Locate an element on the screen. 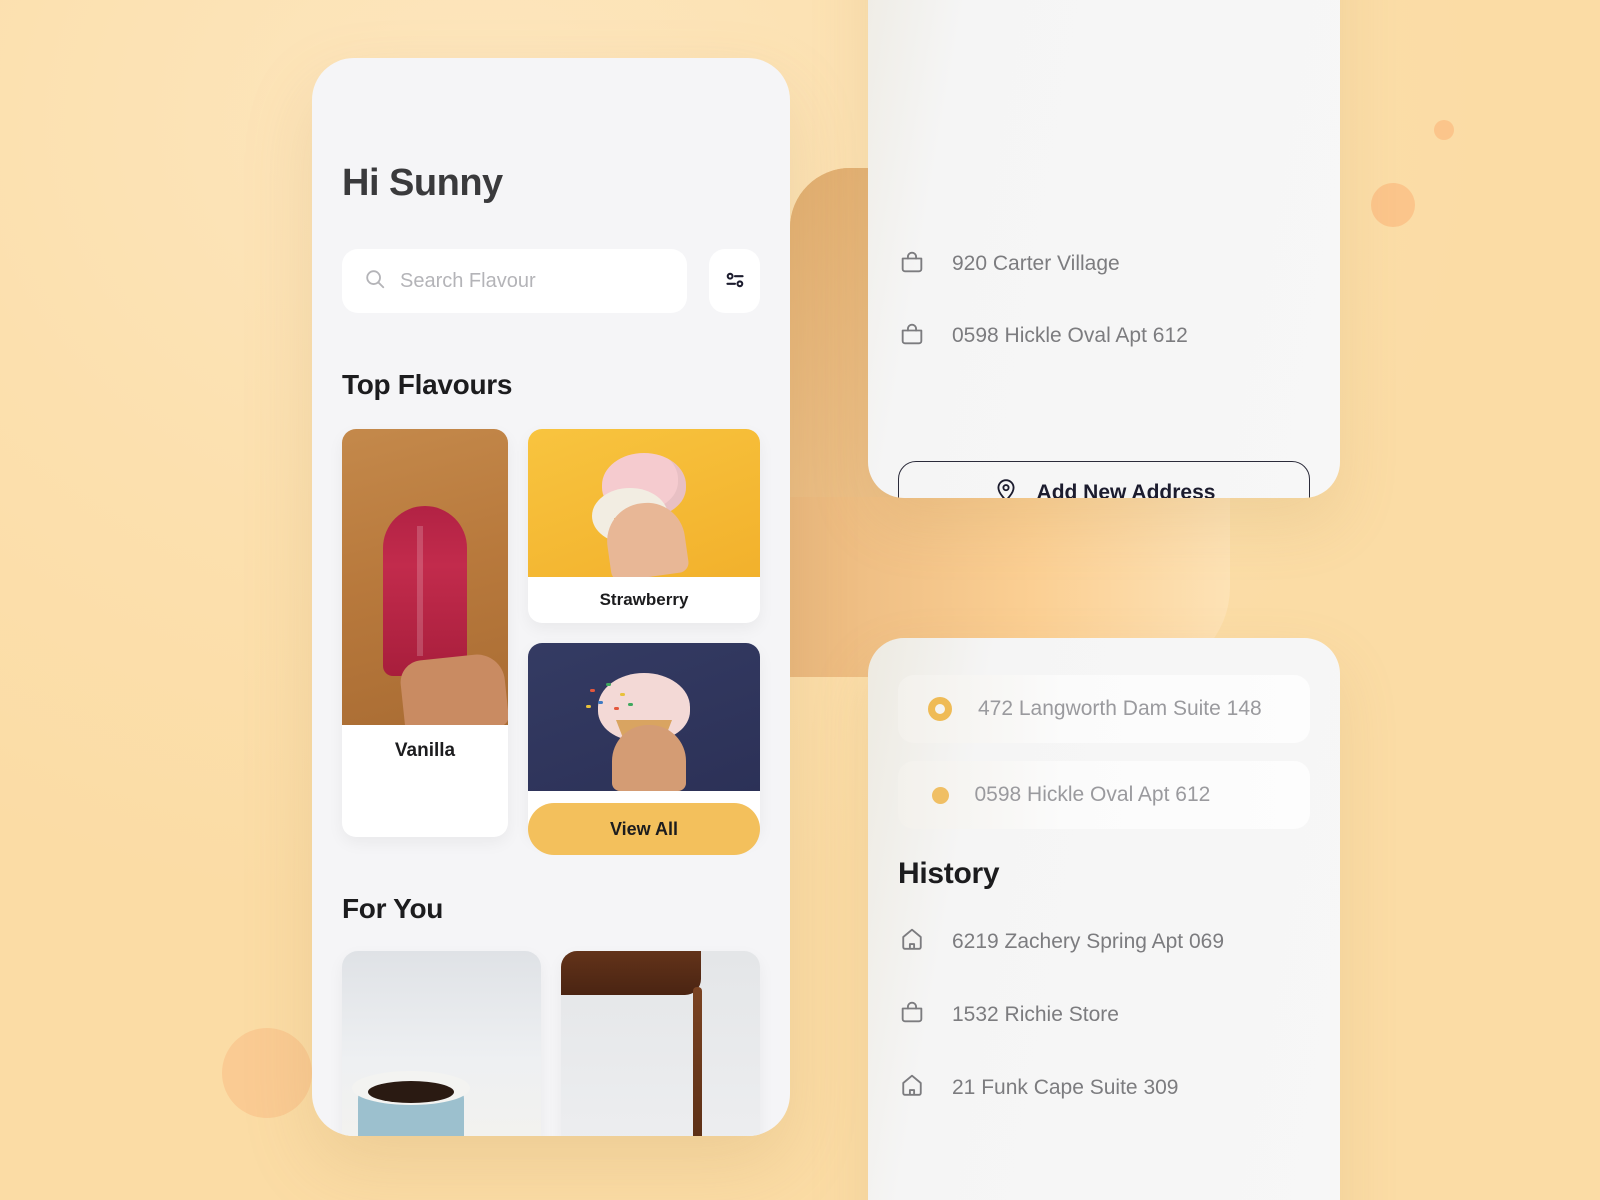  saved-address-label: 0598 Hickle Oval Apt 612 is located at coordinates (1070, 335).